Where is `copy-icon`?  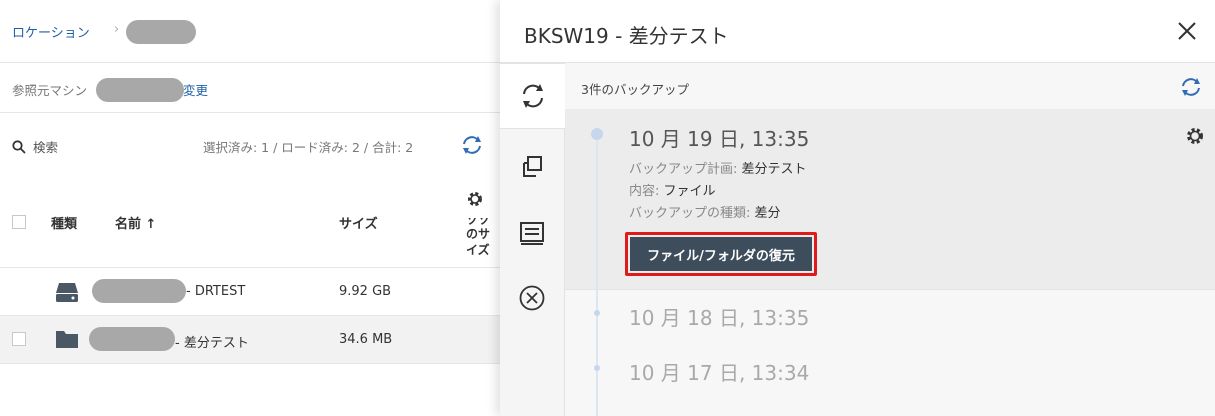
copy-icon is located at coordinates (532, 166).